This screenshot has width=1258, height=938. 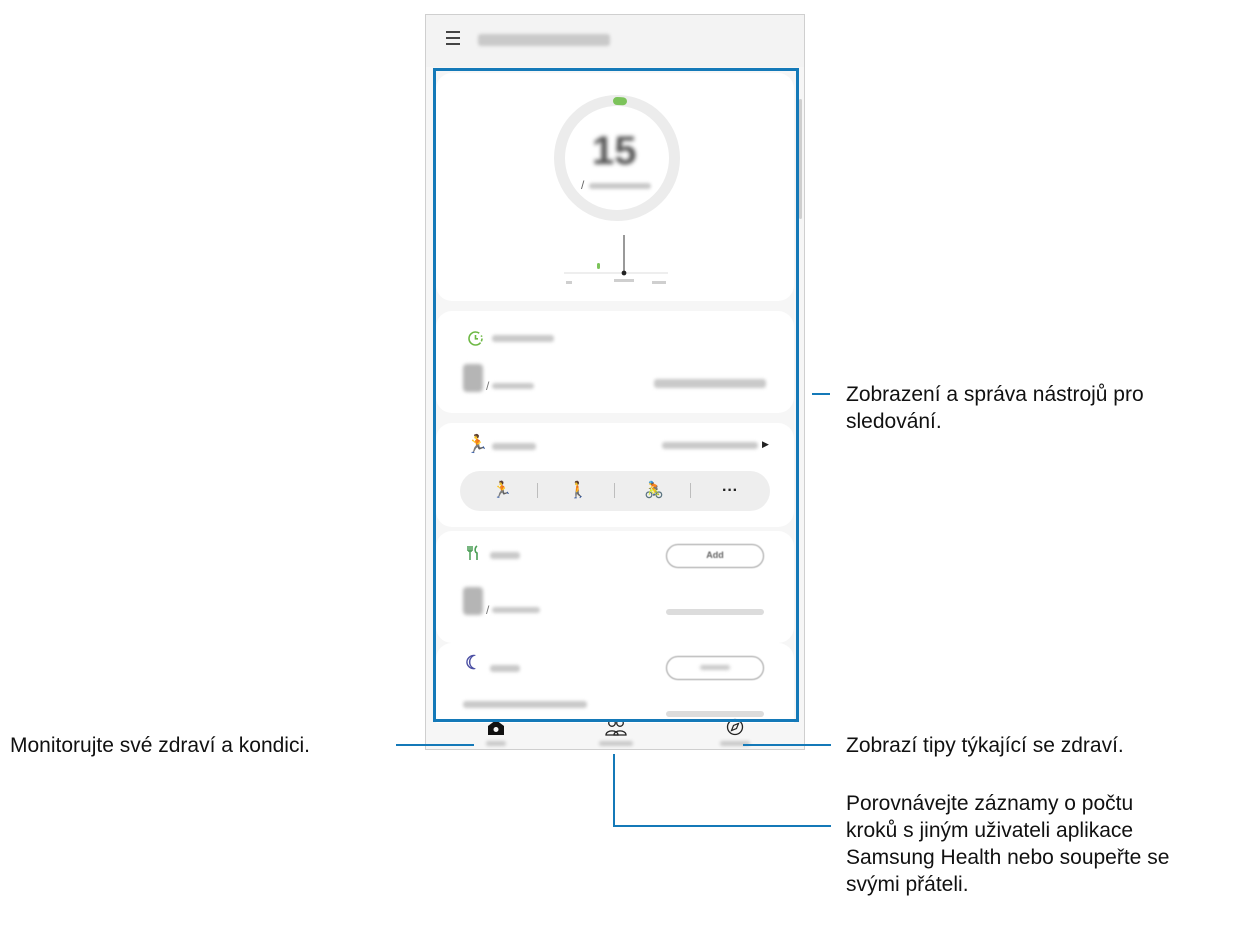 What do you see at coordinates (516, 610) in the screenshot?
I see `food-goal` at bounding box center [516, 610].